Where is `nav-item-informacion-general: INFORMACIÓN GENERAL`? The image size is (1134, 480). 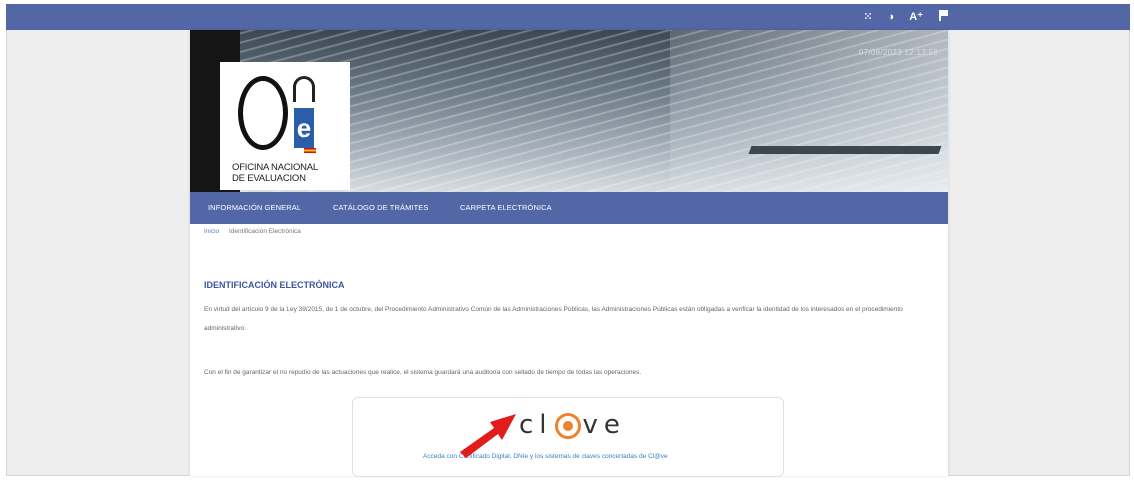 nav-item-informacion-general: INFORMACIÓN GENERAL is located at coordinates (254, 207).